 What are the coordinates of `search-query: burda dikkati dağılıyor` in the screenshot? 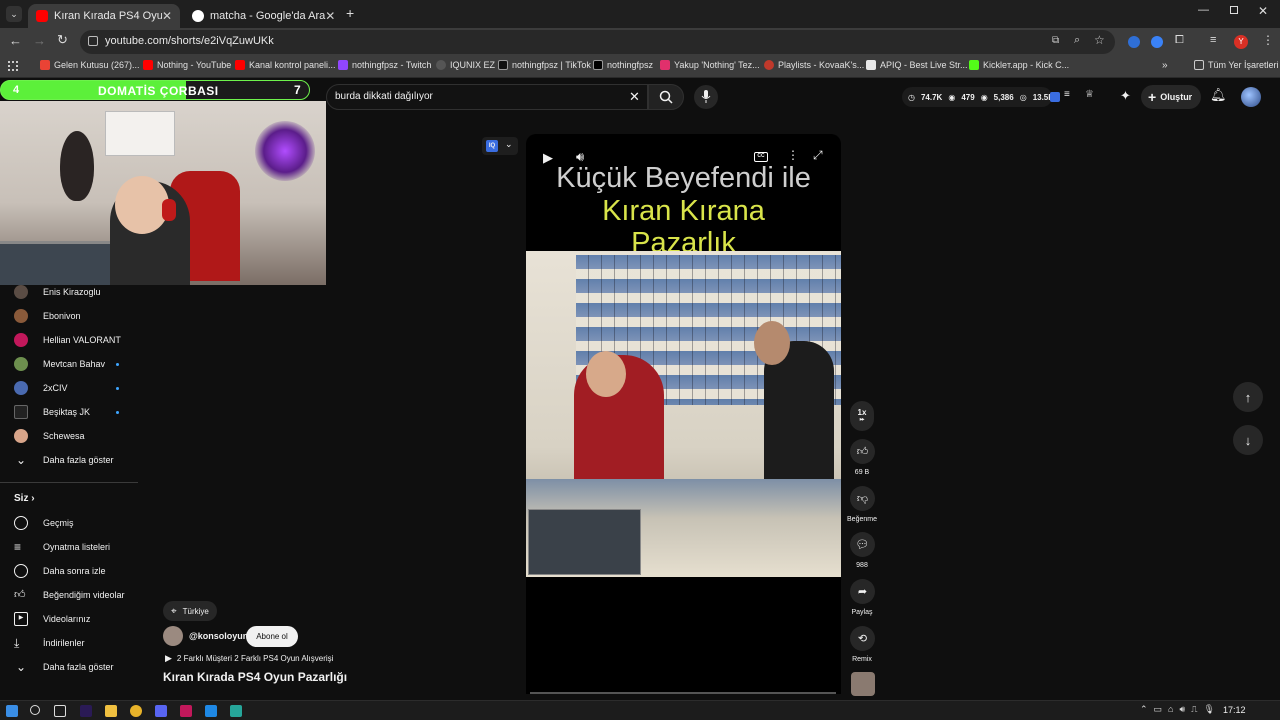 It's located at (384, 96).